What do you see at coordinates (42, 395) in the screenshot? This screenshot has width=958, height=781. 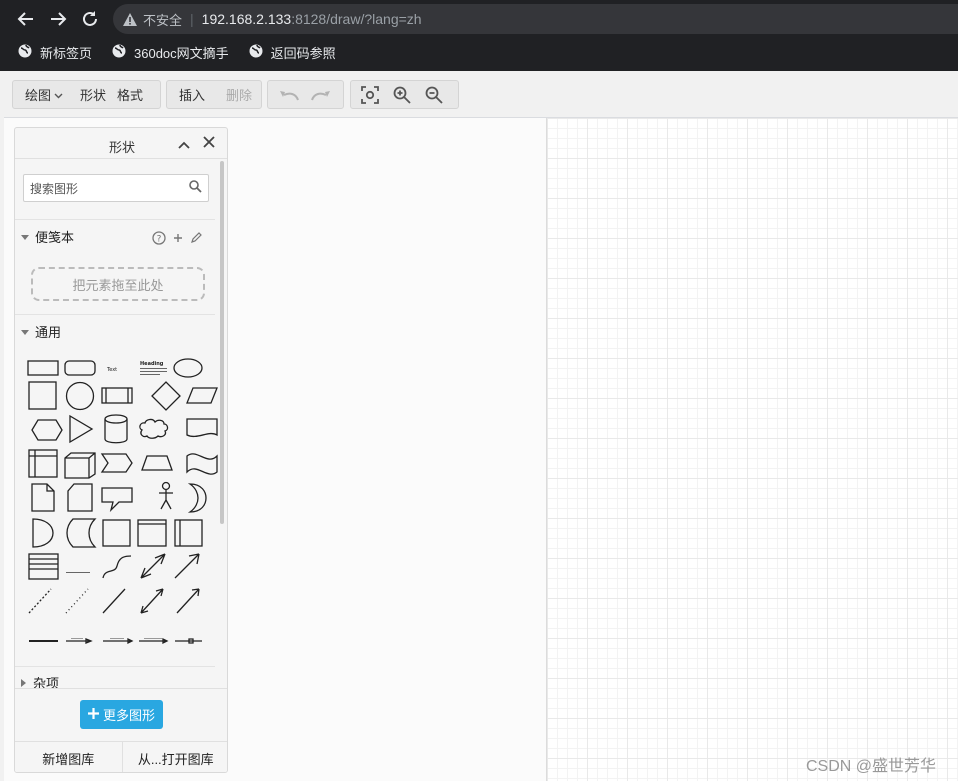 I see `square-shape` at bounding box center [42, 395].